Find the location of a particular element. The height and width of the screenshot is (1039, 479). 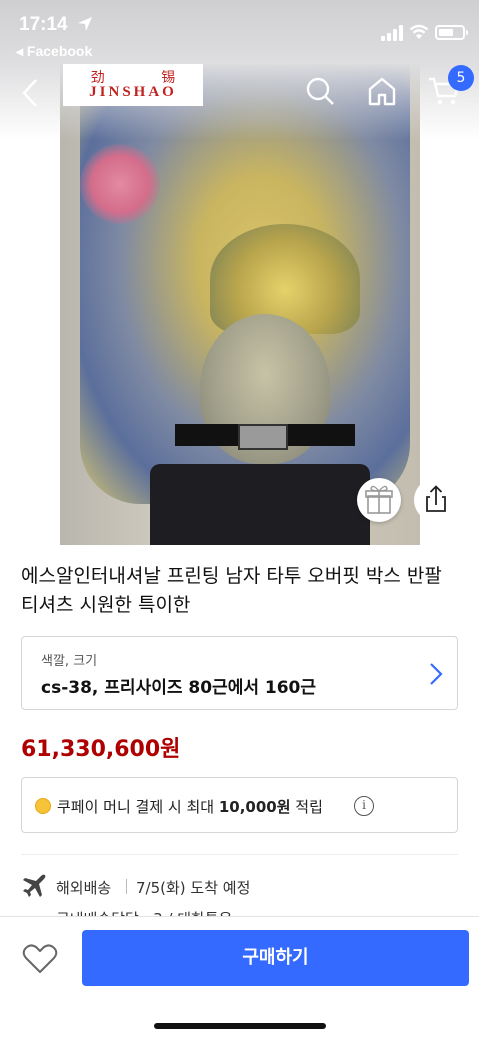

coupay-reward-box: 쿠페이 머니 결제 시 최대 10,000원 적립 i is located at coordinates (239, 805).